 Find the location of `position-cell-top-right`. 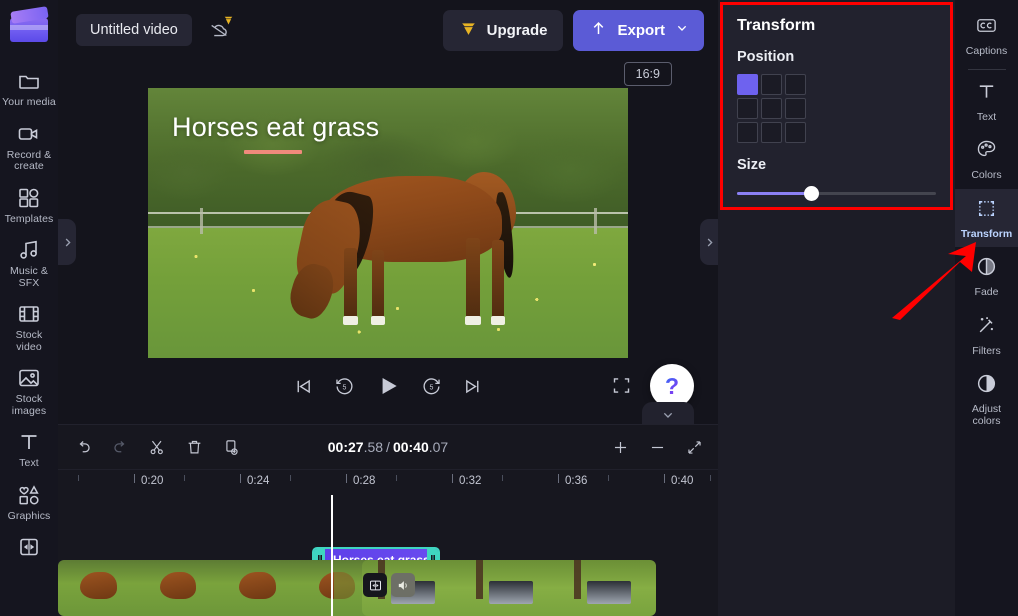

position-cell-top-right is located at coordinates (795, 84).